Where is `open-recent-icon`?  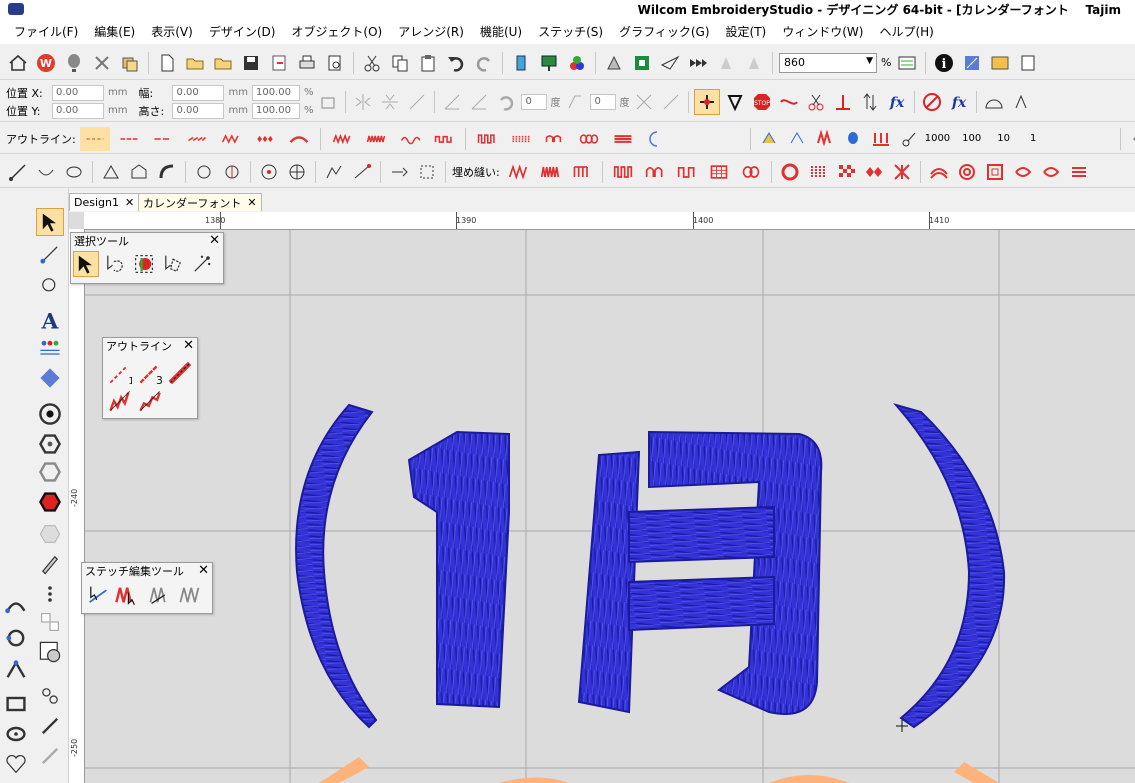
open-recent-icon is located at coordinates (223, 63).